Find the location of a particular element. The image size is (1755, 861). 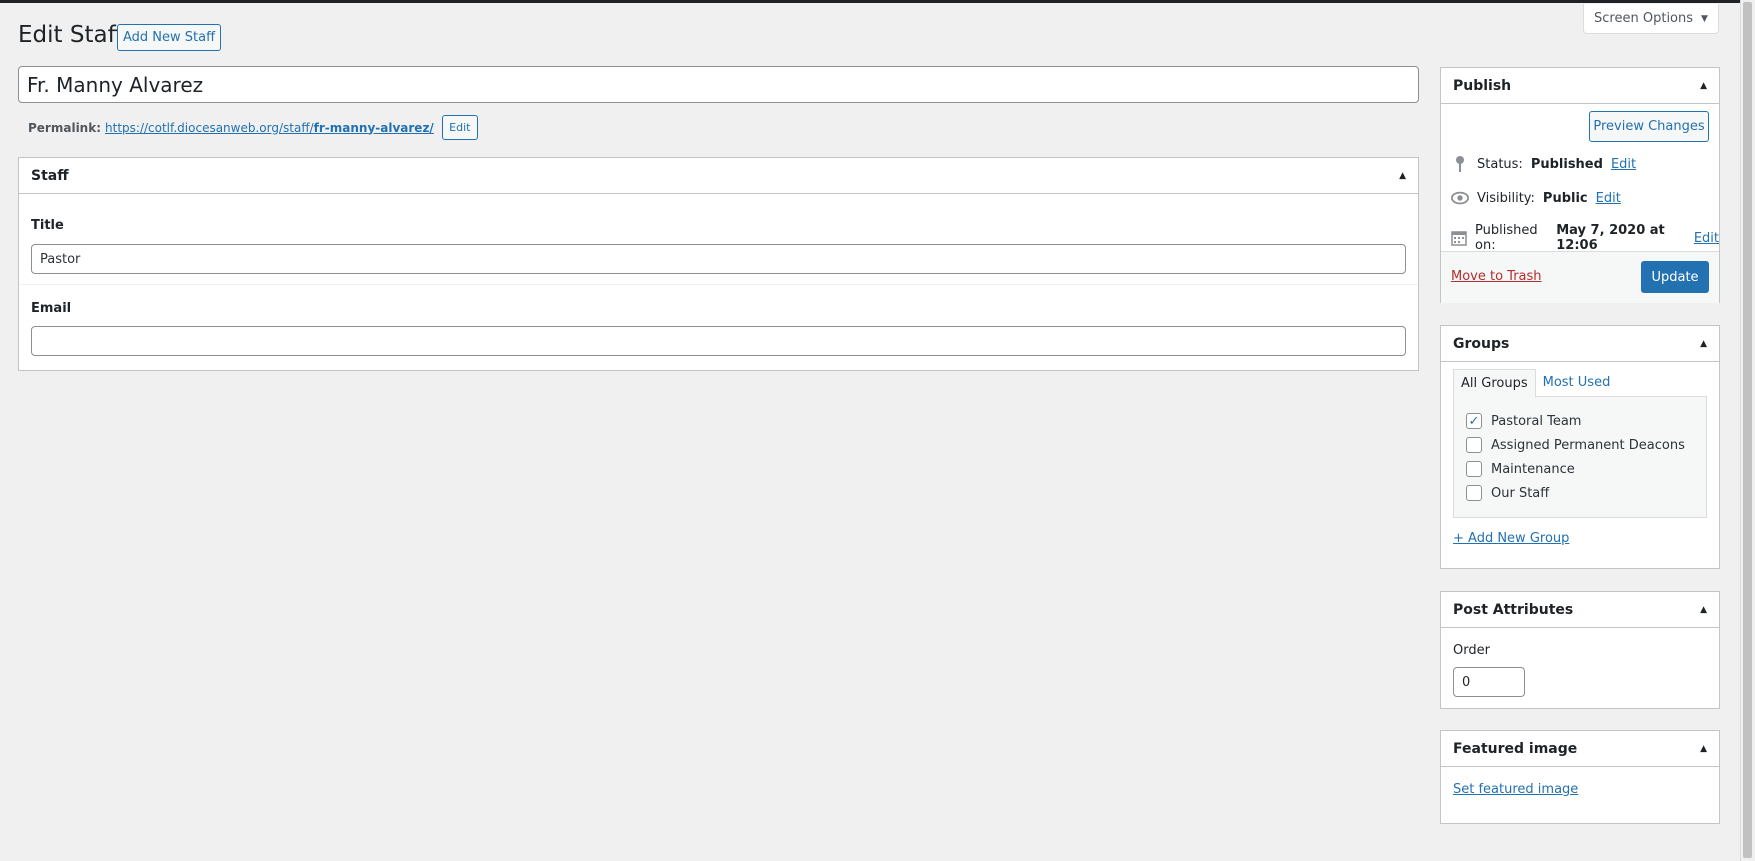

page-title: Edit Staff is located at coordinates (71, 35).